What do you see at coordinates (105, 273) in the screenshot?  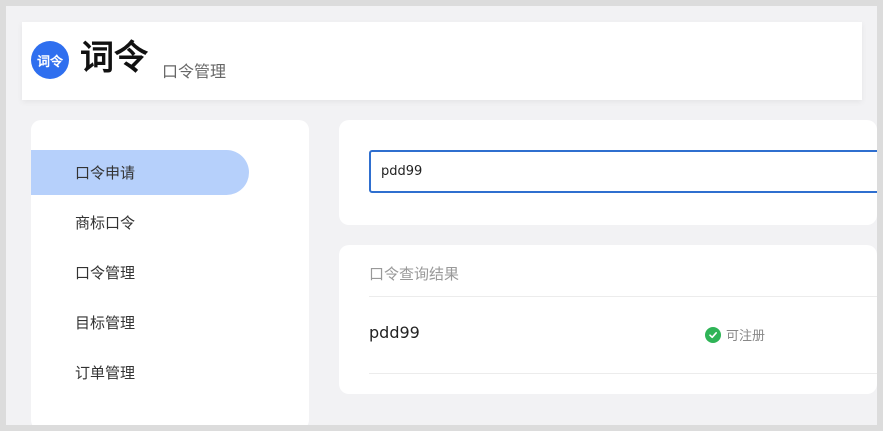 I see `sidebar-item-label: 口令管理` at bounding box center [105, 273].